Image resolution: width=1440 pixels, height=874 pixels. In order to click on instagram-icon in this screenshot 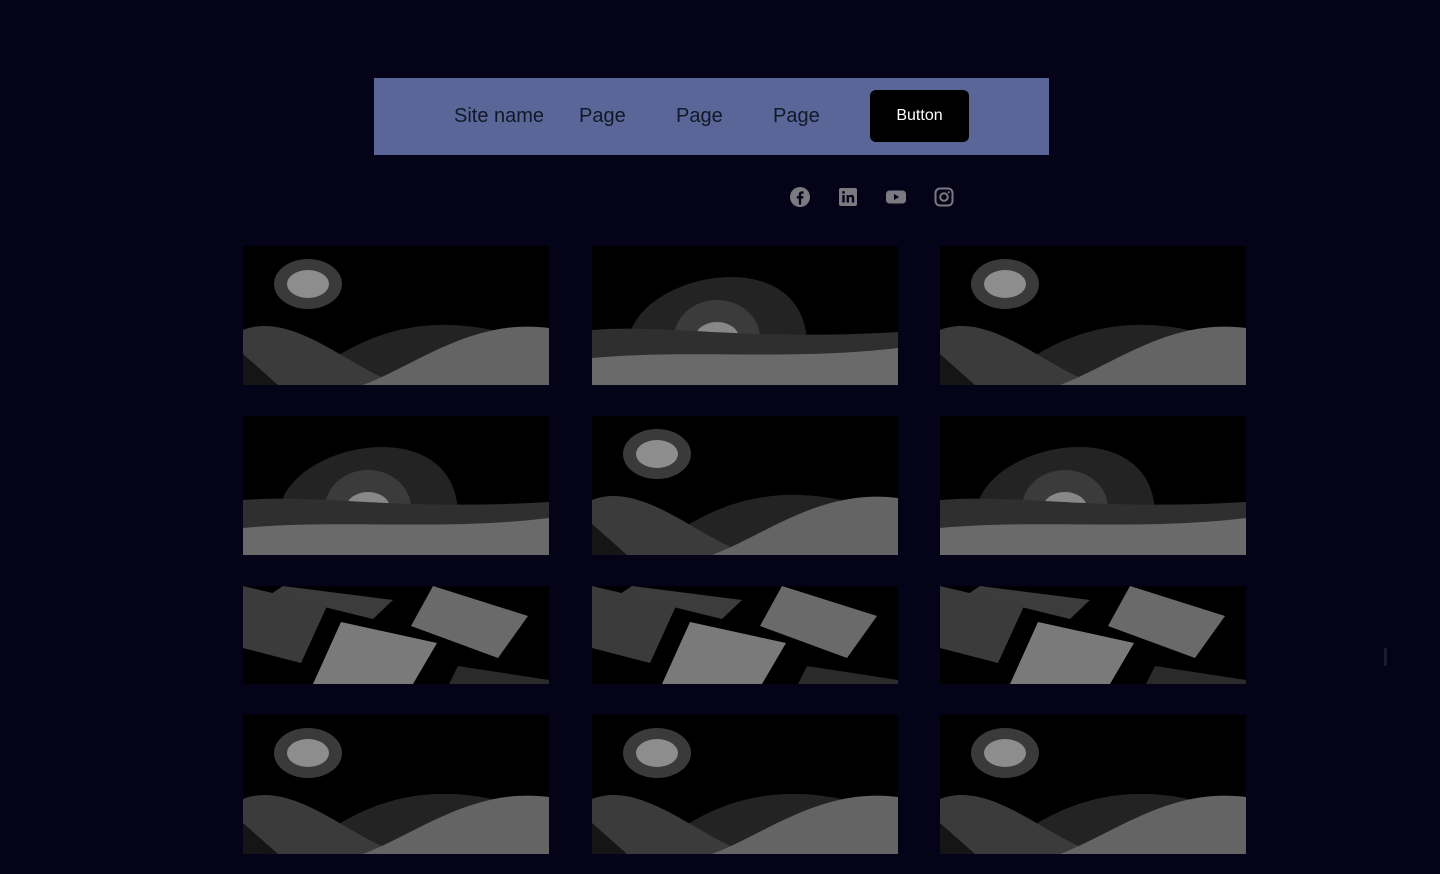, I will do `click(944, 197)`.